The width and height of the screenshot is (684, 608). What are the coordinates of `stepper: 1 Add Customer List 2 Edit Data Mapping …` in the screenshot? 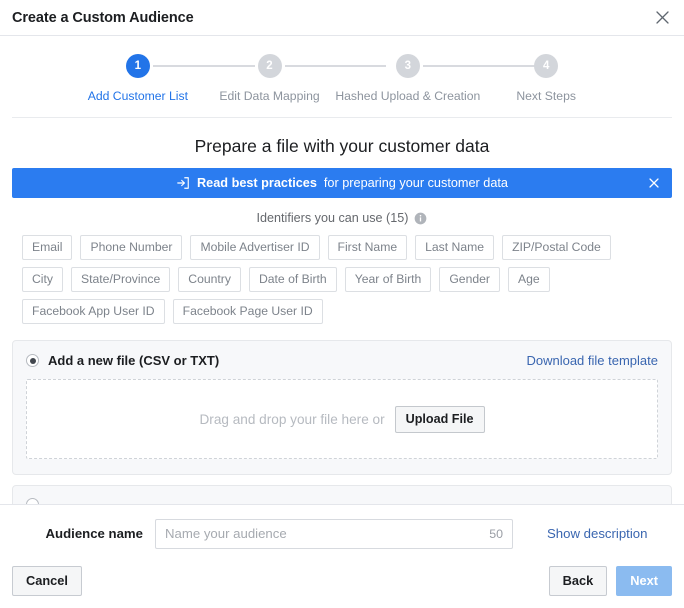 It's located at (342, 77).